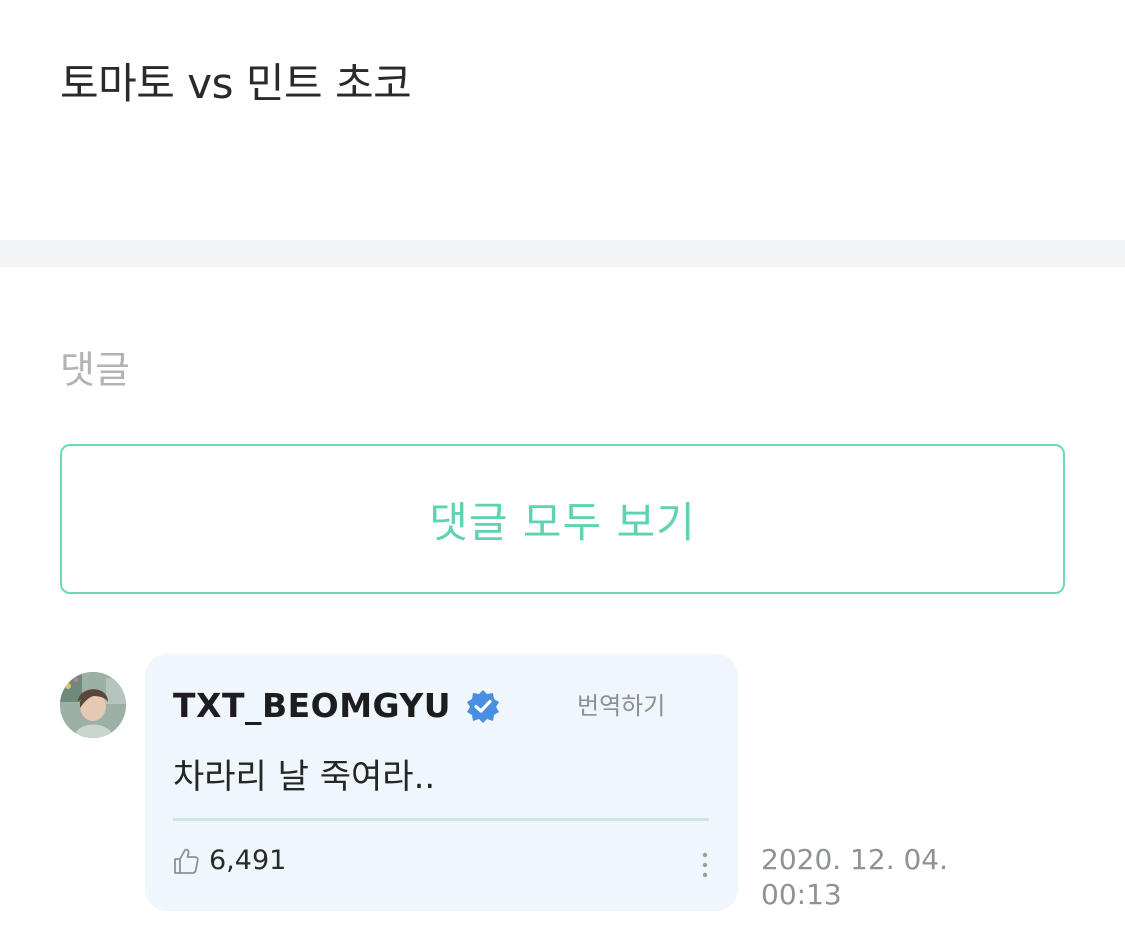  Describe the element at coordinates (855, 859) in the screenshot. I see `comment-date: 2020. 12. 04.` at that location.